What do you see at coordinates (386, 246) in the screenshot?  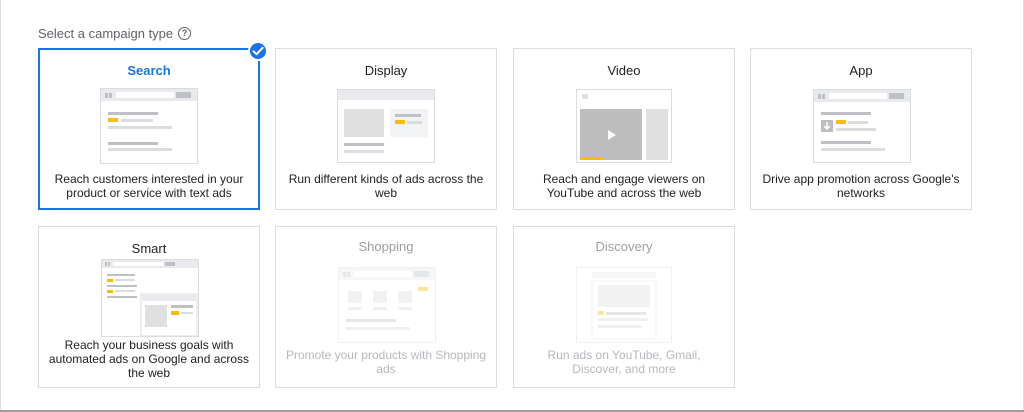 I see `card-title: Shopping` at bounding box center [386, 246].